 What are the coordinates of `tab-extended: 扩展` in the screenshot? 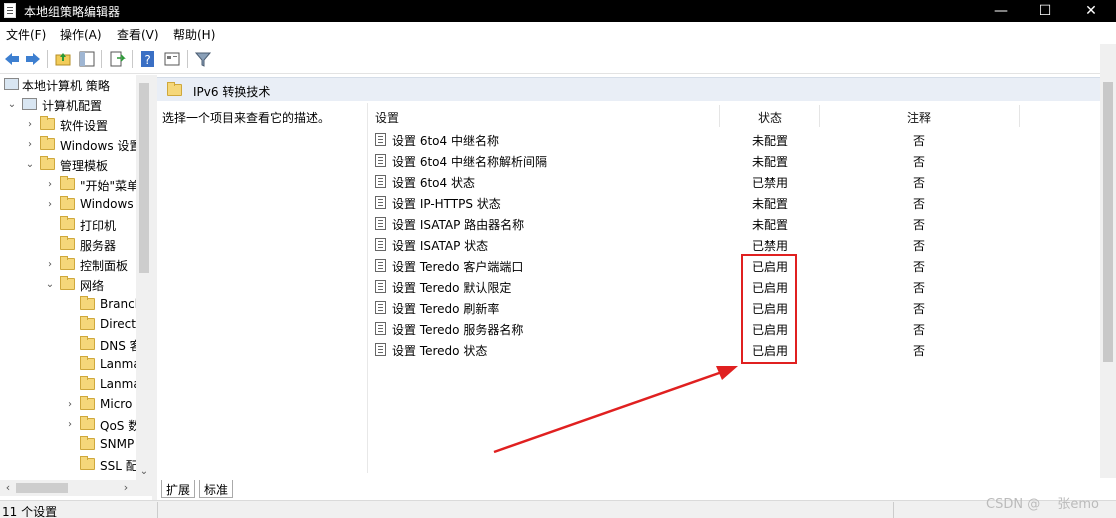 It's located at (178, 489).